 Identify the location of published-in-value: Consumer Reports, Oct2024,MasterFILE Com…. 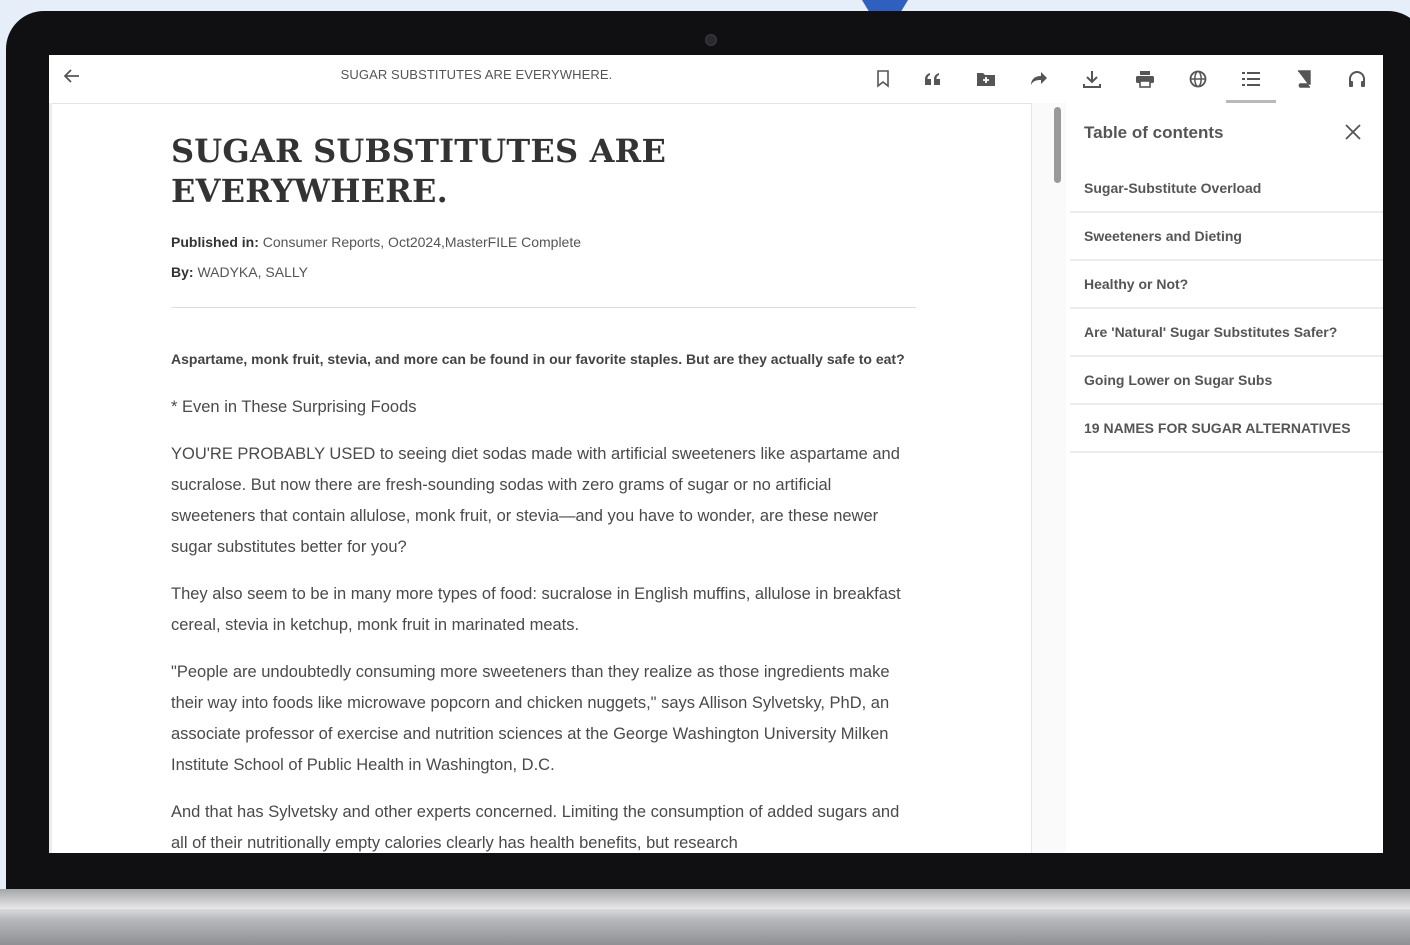
(422, 242).